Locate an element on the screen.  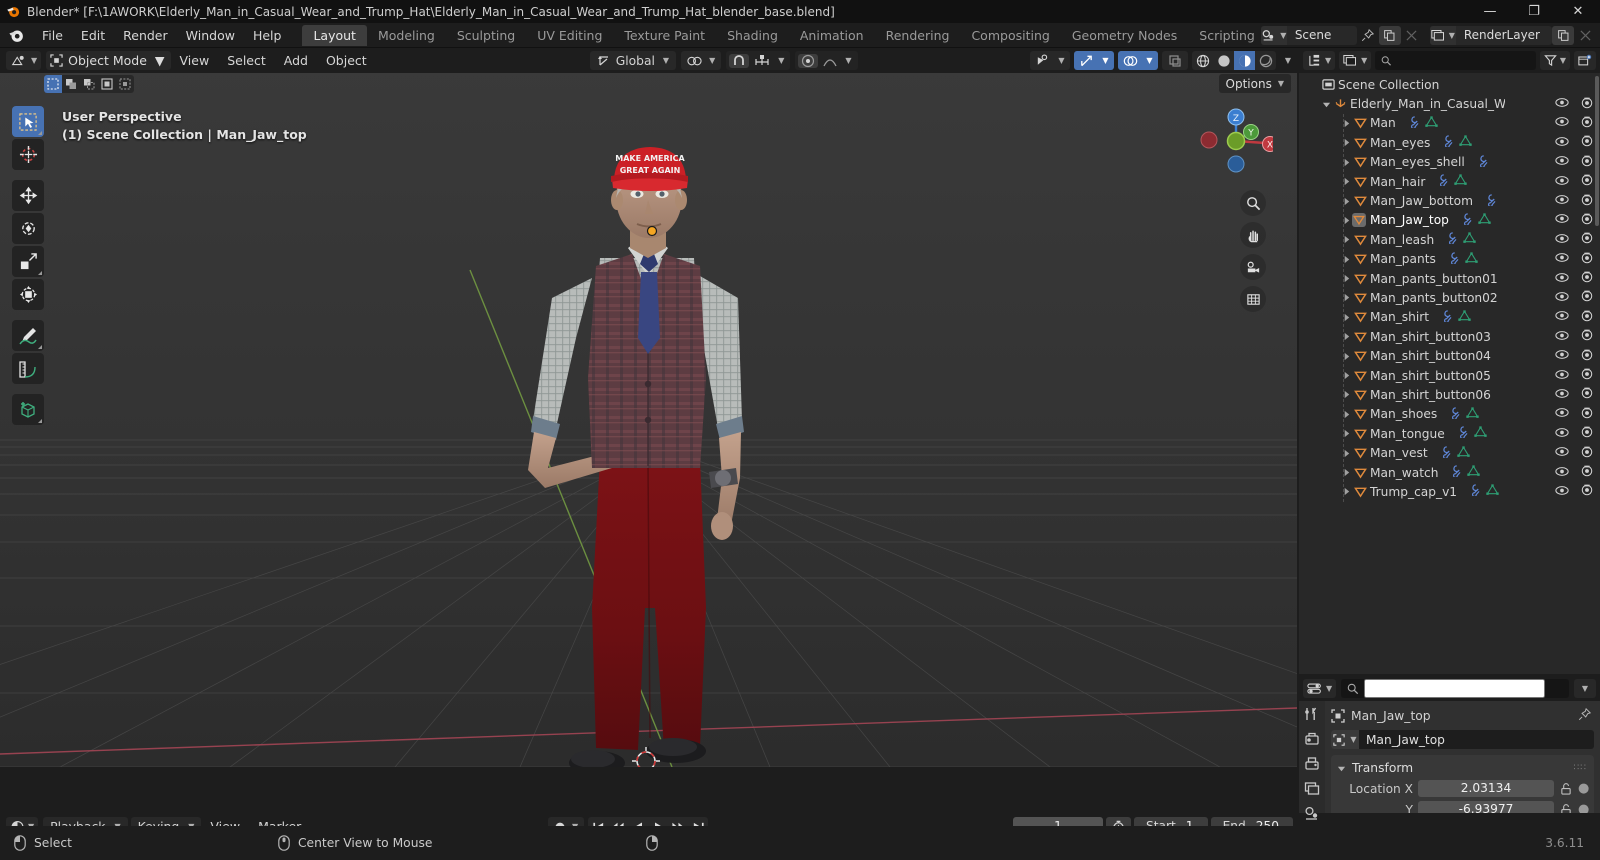
blender-menu-logo-icon is located at coordinates (16, 35).